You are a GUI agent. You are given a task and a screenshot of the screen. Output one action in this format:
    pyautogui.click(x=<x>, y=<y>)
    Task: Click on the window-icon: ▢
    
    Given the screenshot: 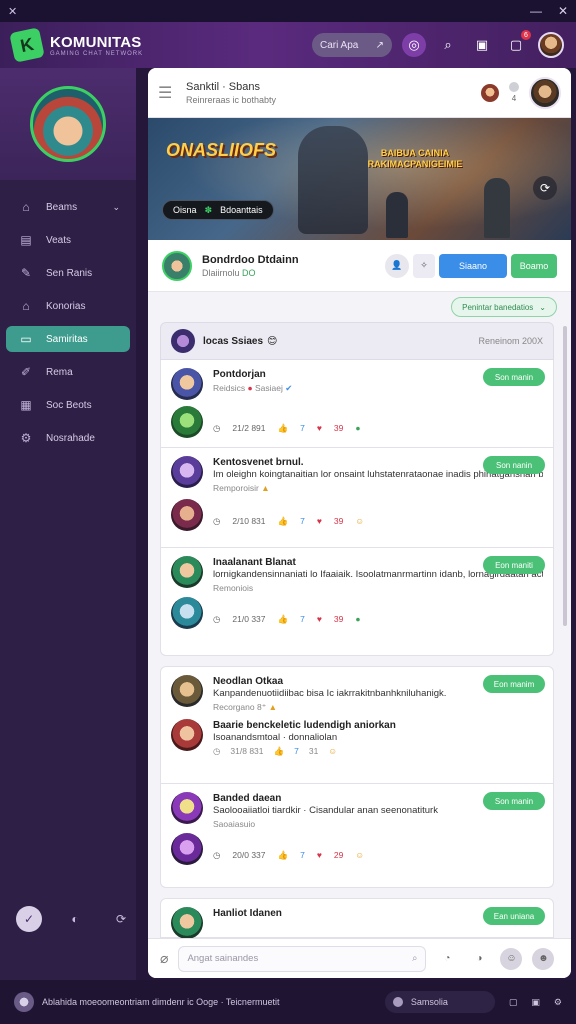 What is the action you would take?
    pyautogui.click(x=513, y=1002)
    